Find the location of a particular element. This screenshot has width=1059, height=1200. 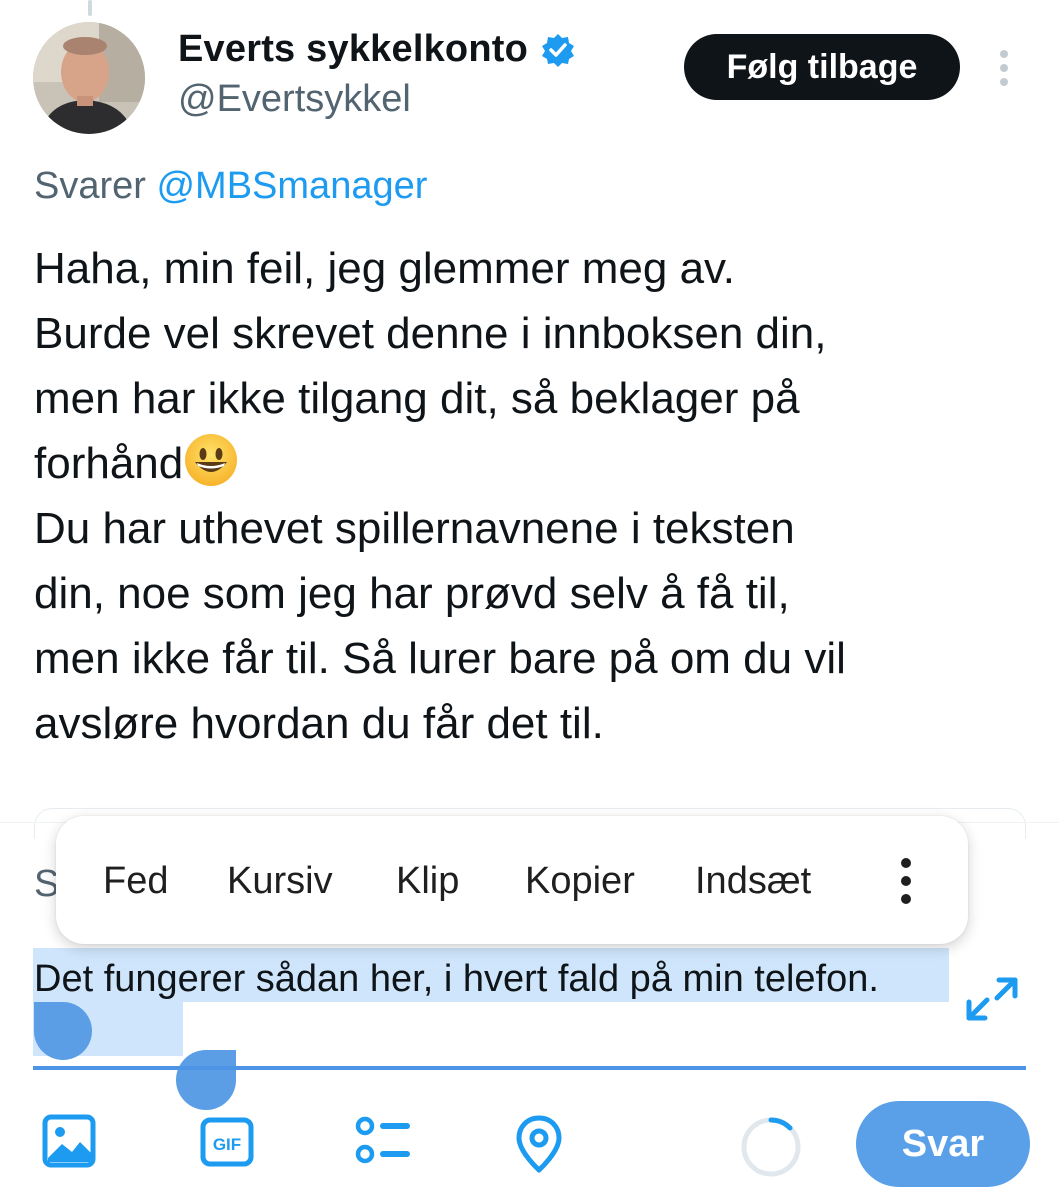

reply-button: Svar is located at coordinates (943, 1144).